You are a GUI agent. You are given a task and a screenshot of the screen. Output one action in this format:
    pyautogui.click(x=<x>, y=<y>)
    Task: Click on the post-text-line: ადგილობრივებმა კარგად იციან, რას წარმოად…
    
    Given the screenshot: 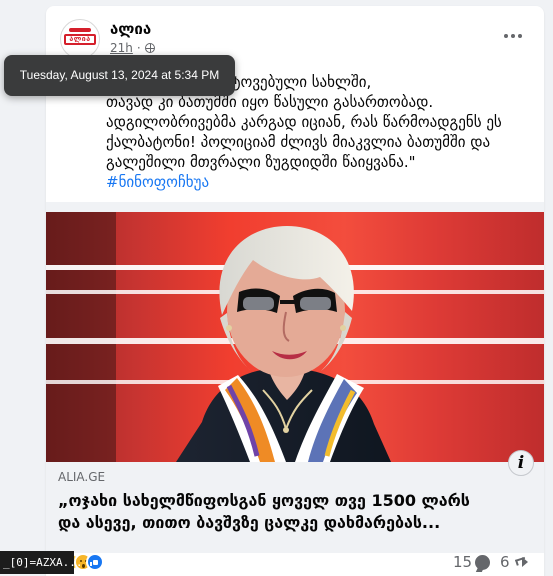 What is the action you would take?
    pyautogui.click(x=304, y=122)
    